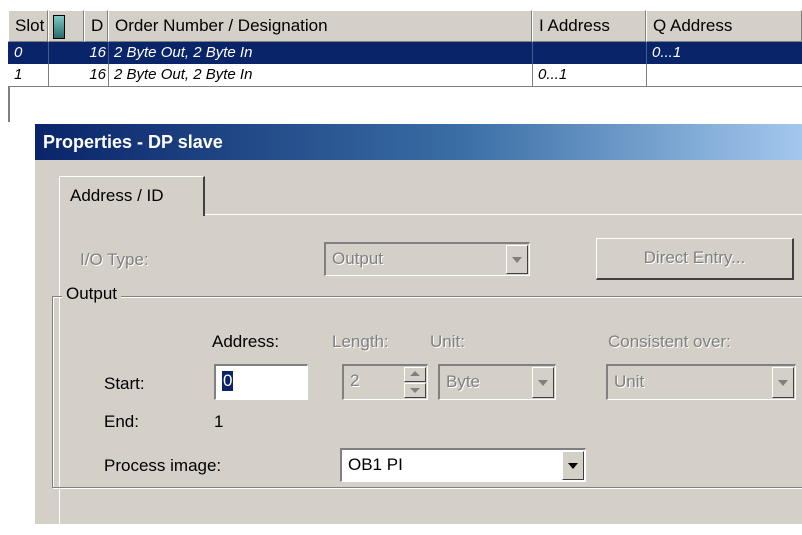 The width and height of the screenshot is (802, 535). I want to click on col-header-designation-label: Order Number / Designation, so click(221, 25).